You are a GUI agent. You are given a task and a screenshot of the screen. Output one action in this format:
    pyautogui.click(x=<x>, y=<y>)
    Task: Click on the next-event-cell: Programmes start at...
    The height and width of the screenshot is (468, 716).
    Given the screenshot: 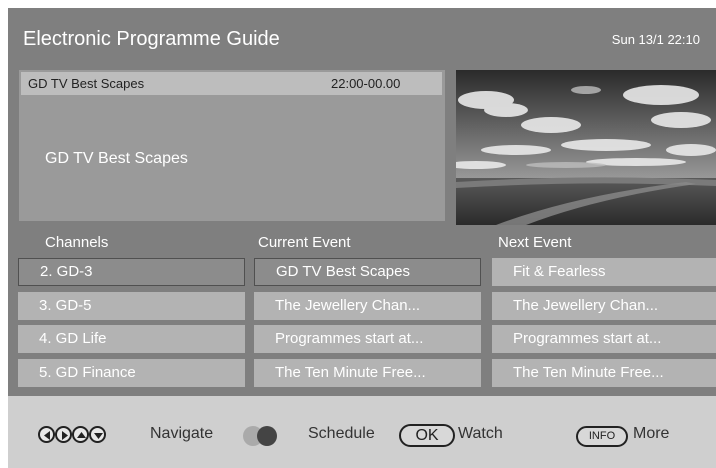 What is the action you would take?
    pyautogui.click(x=604, y=339)
    